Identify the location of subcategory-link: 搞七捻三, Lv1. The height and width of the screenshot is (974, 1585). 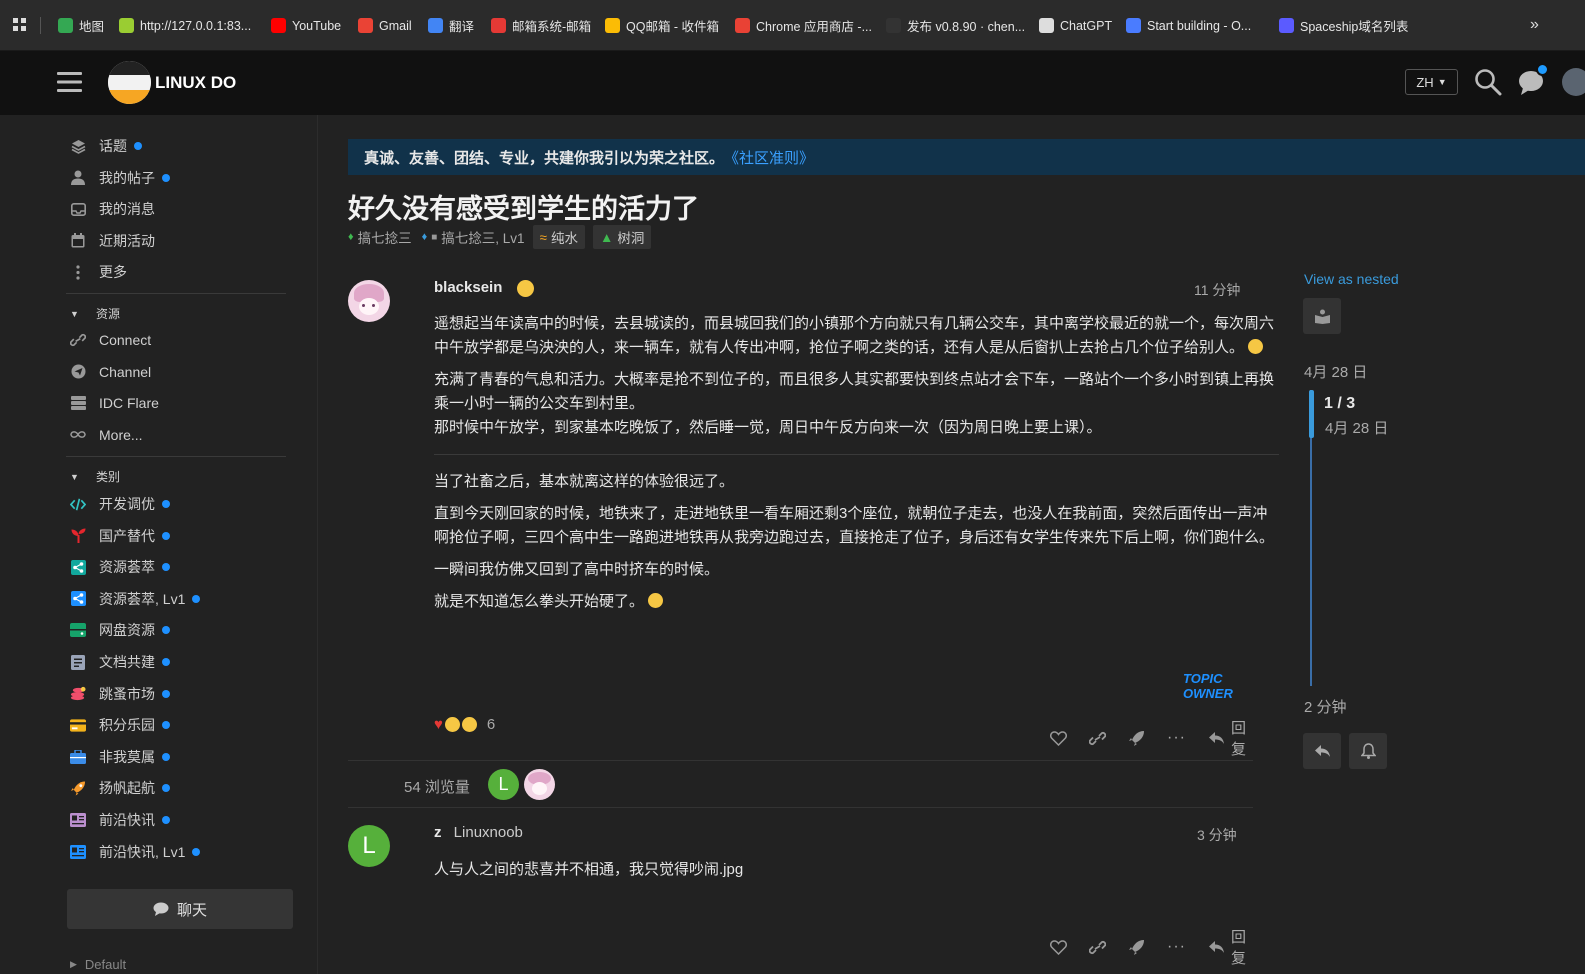
(482, 237).